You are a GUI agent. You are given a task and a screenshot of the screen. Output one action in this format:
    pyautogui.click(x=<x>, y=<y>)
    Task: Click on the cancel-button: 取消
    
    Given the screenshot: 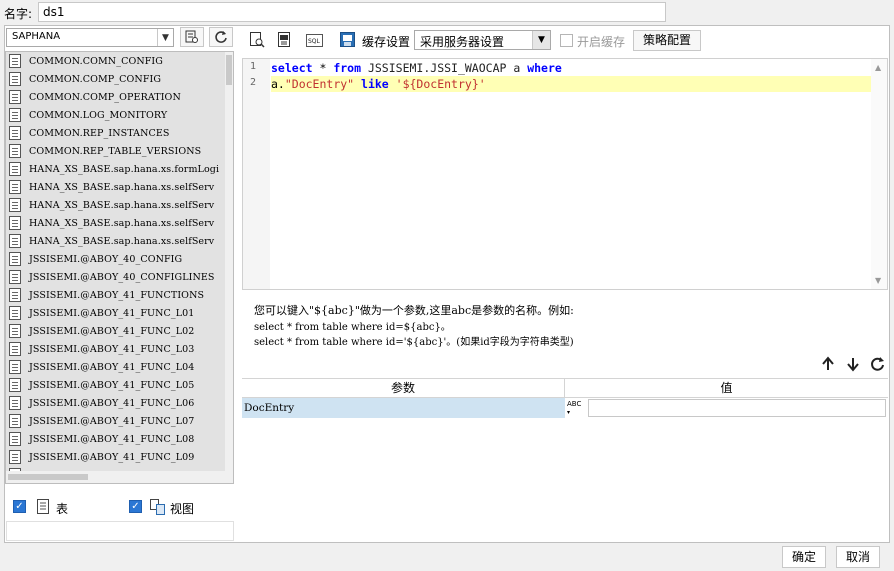 What is the action you would take?
    pyautogui.click(x=858, y=557)
    